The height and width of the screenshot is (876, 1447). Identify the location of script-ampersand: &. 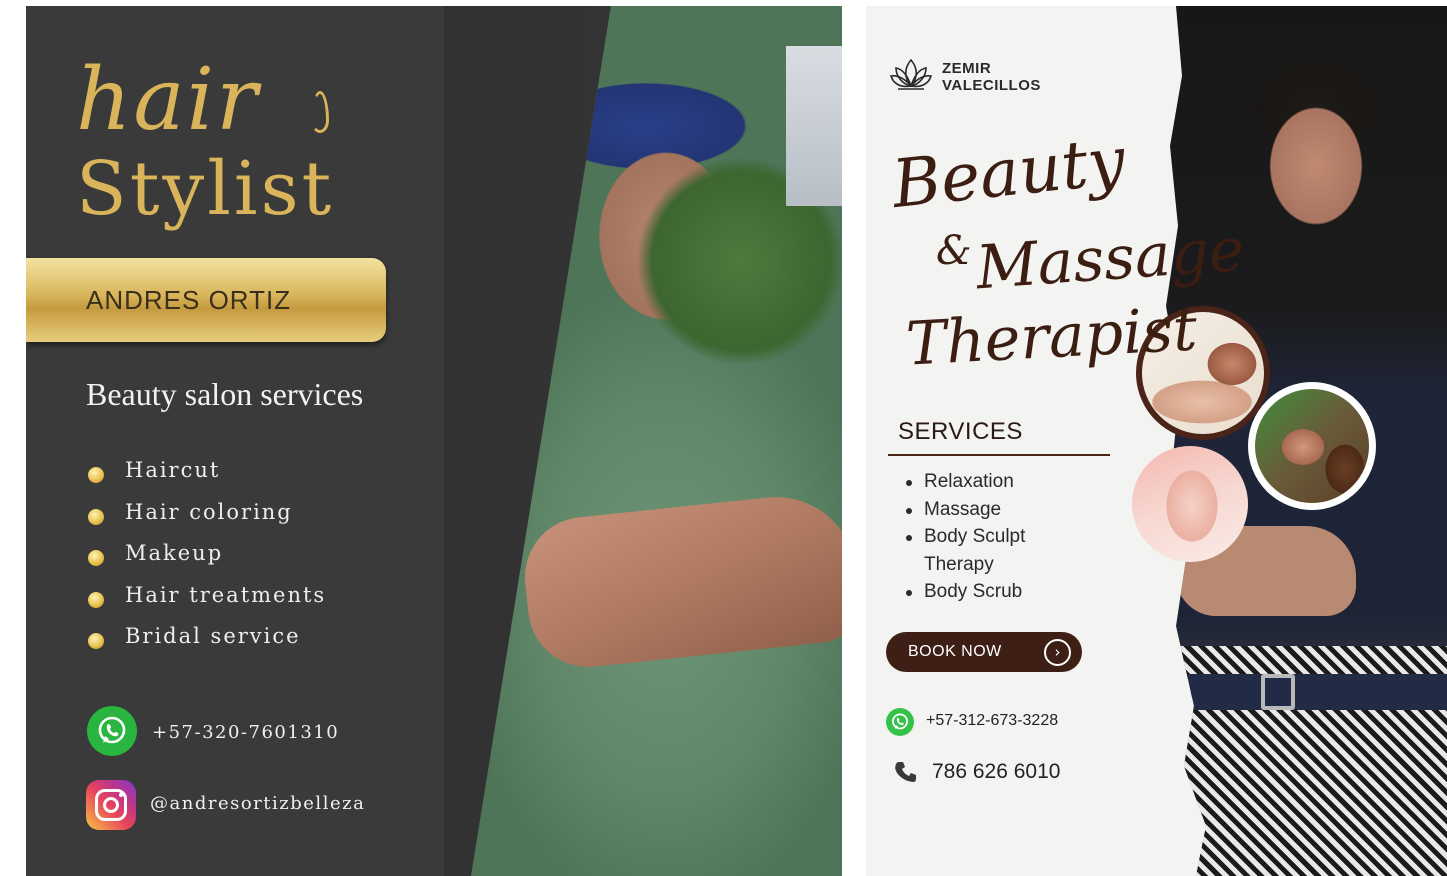
(954, 251).